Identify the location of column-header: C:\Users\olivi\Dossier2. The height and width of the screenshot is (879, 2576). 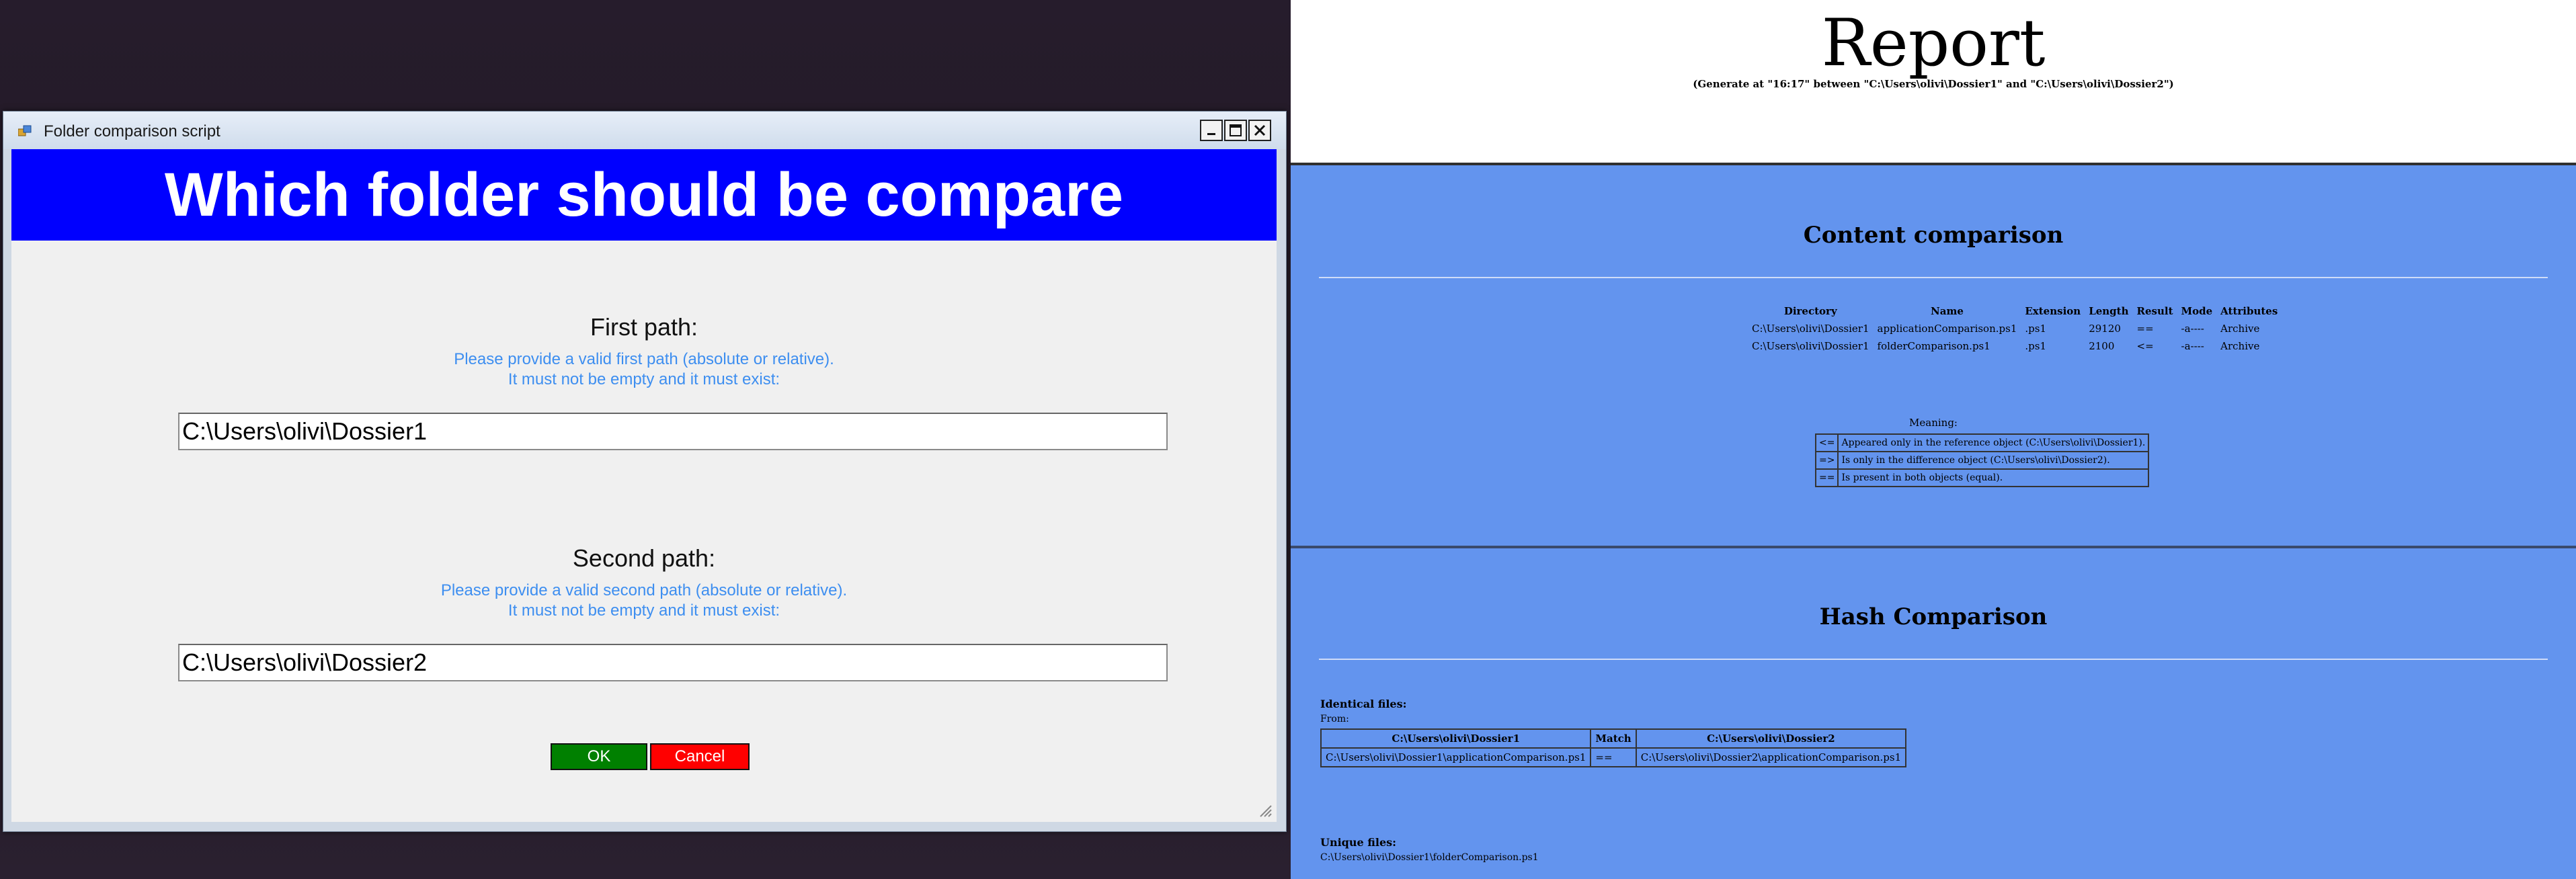
(1771, 738).